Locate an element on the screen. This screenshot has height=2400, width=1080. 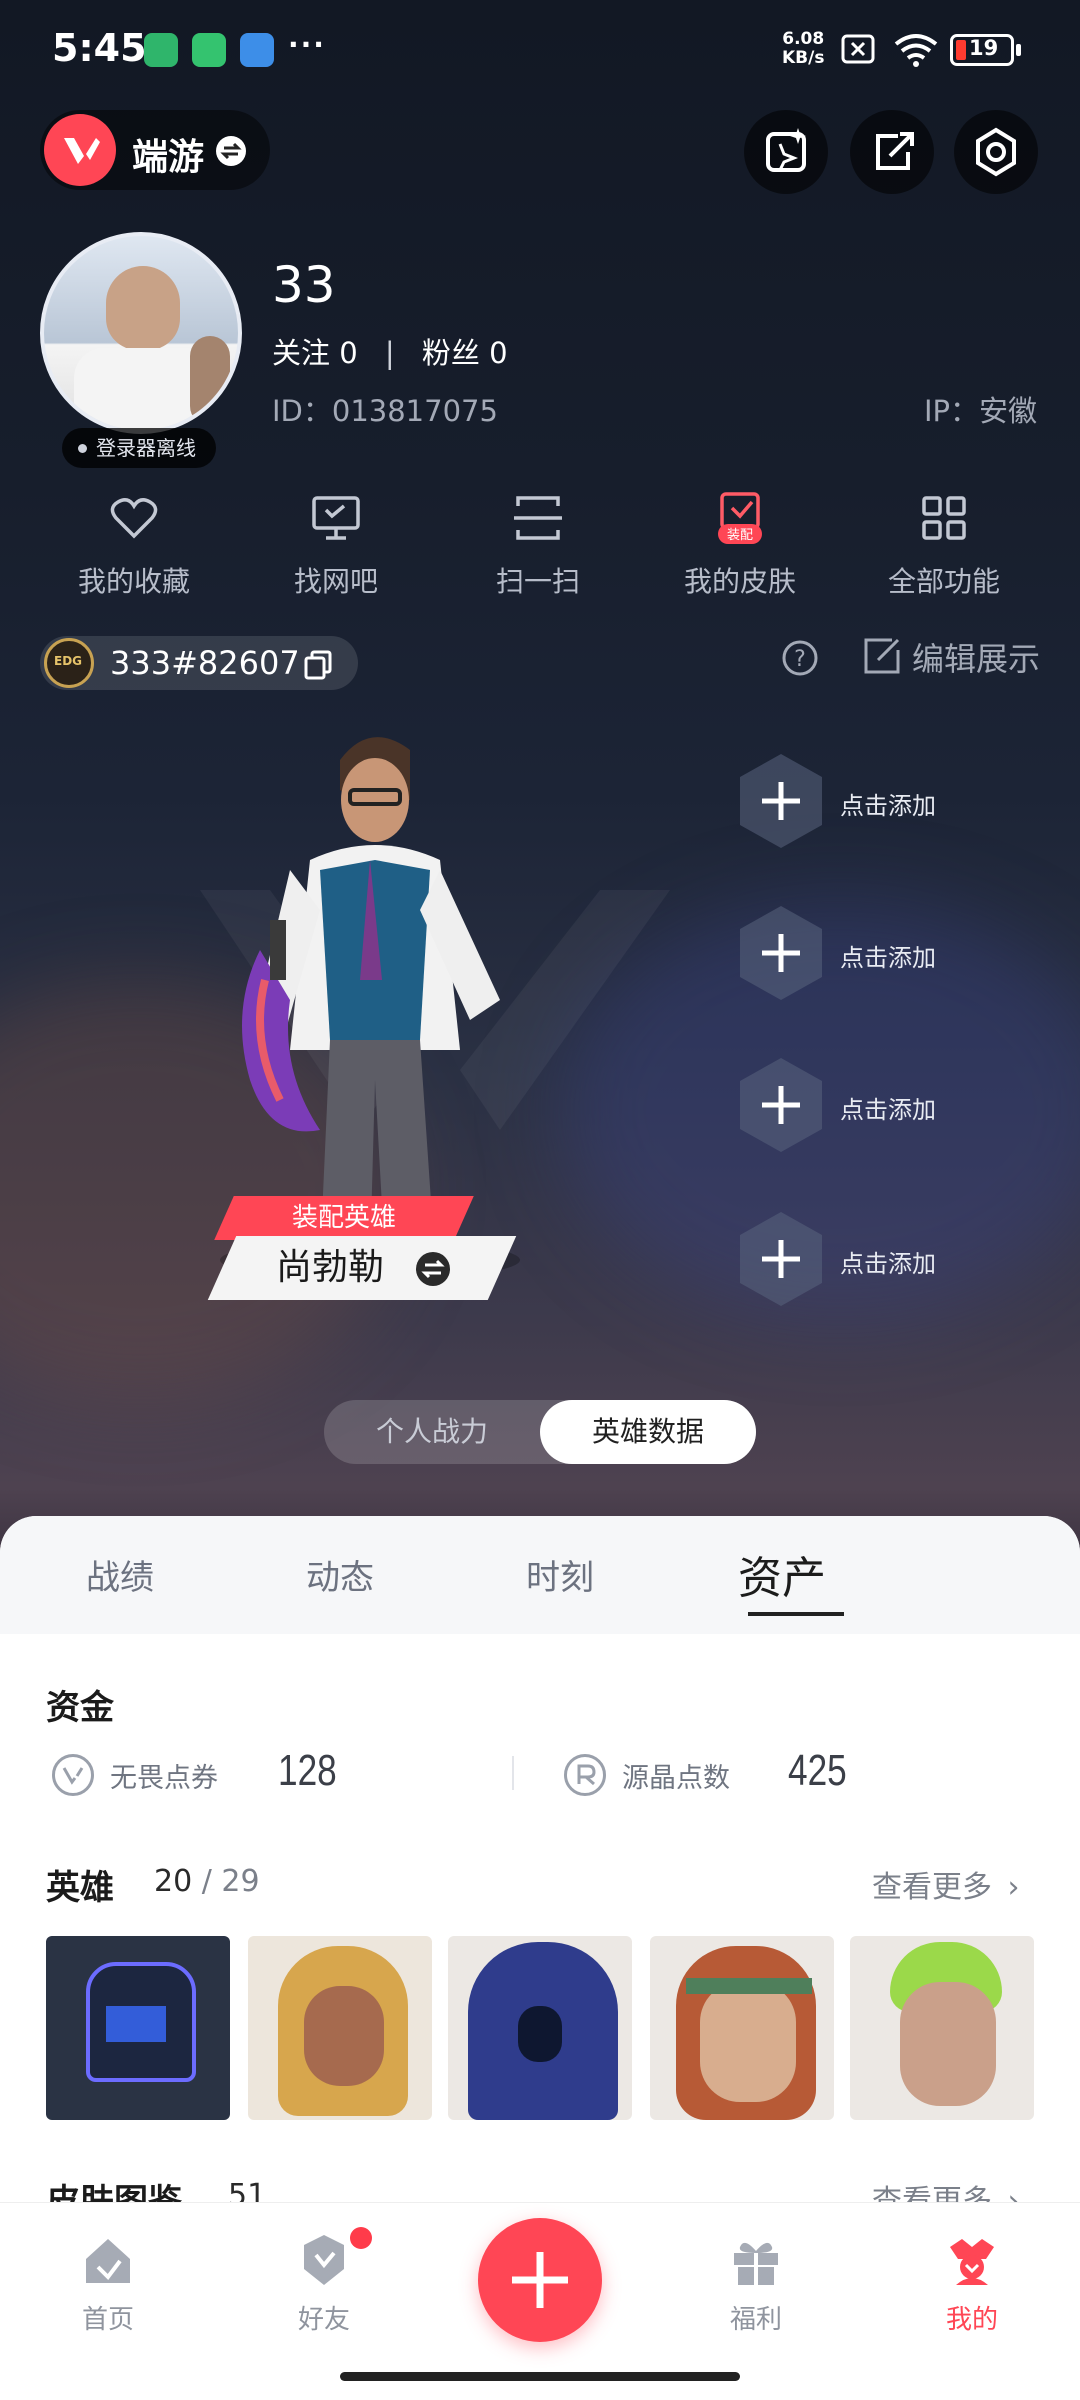
edit-icon is located at coordinates (882, 656).